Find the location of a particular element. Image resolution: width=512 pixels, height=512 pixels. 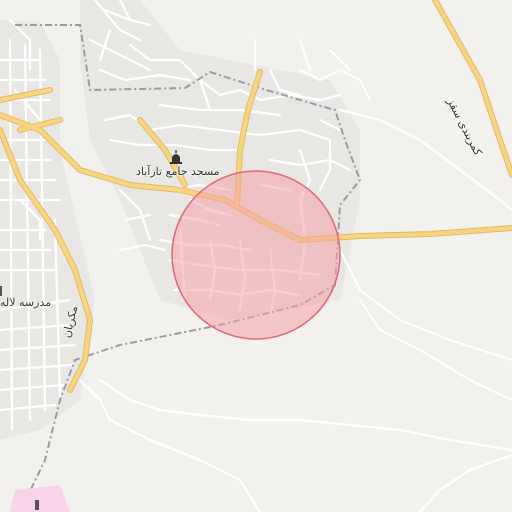

school-label: مدرسه لاله is located at coordinates (25, 302).